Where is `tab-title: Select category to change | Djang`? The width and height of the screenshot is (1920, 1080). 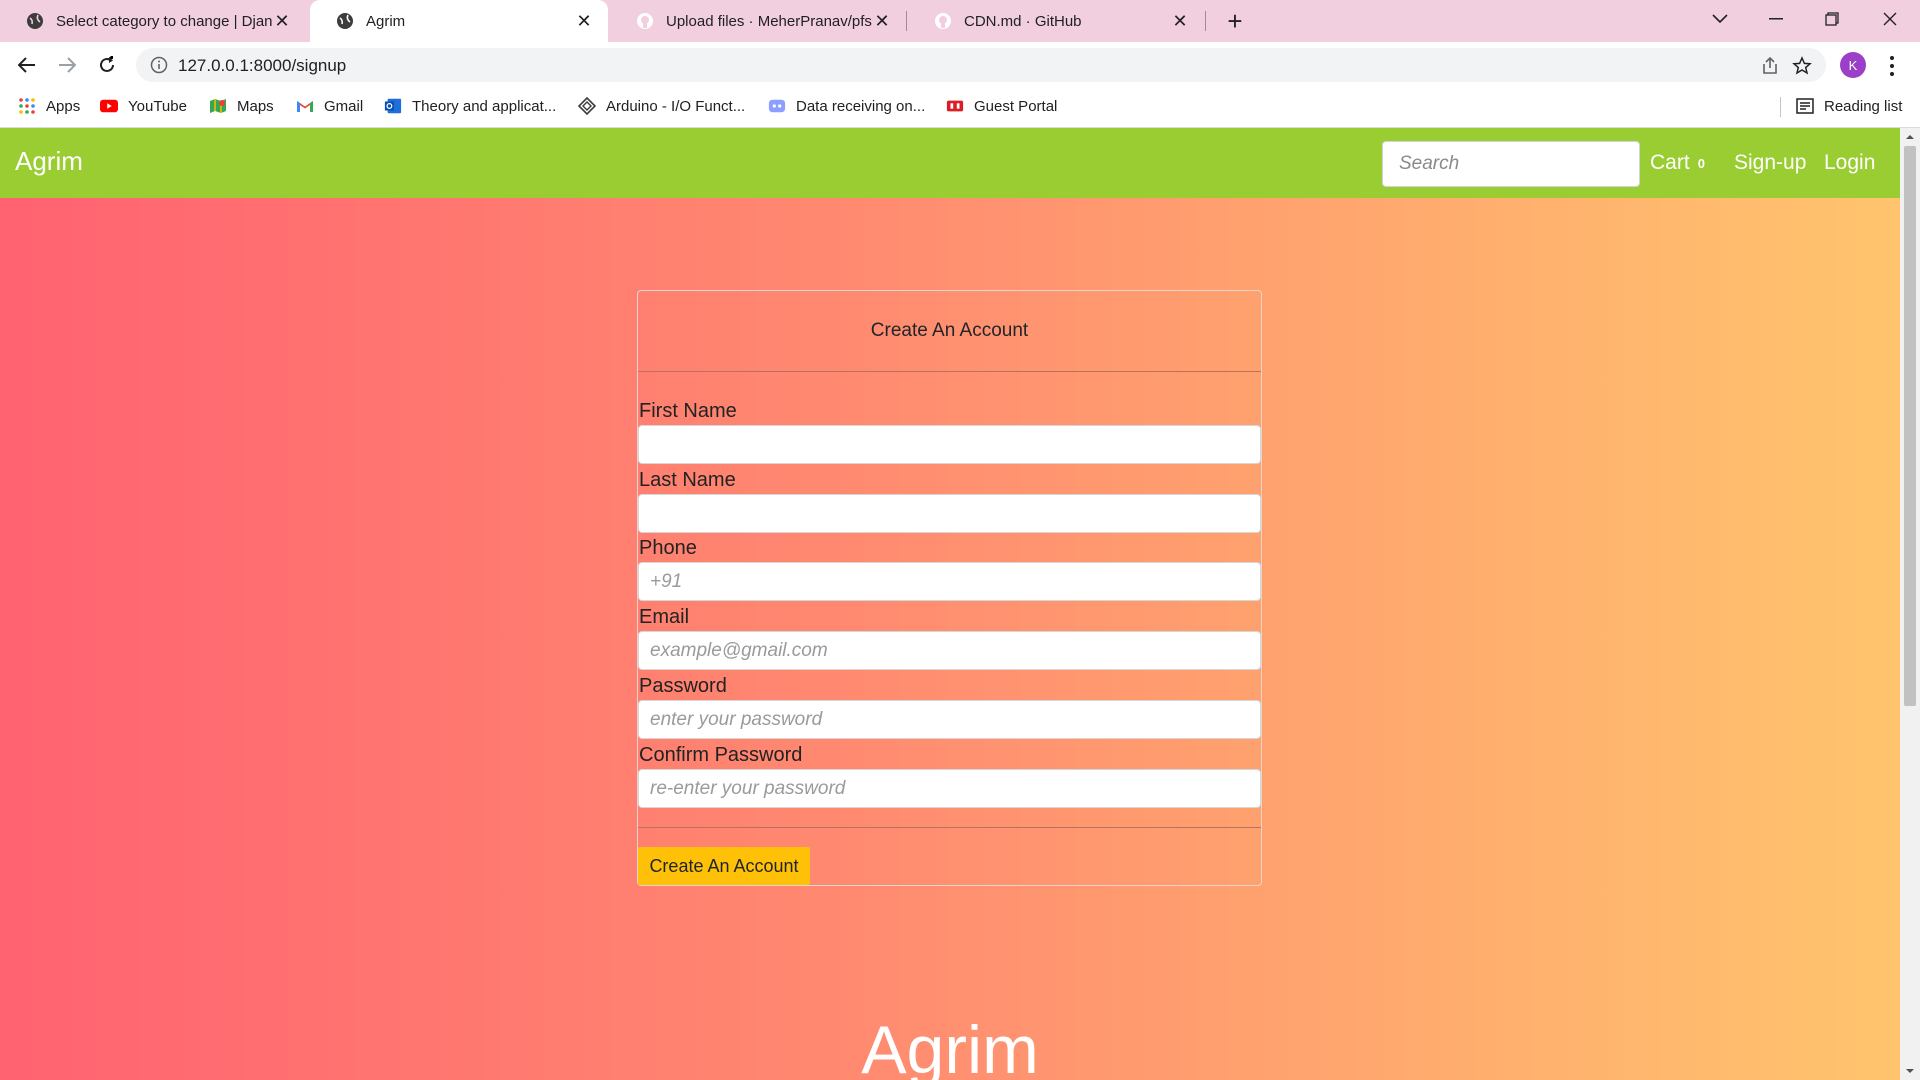
tab-title: Select category to change | Djang is located at coordinates (164, 21).